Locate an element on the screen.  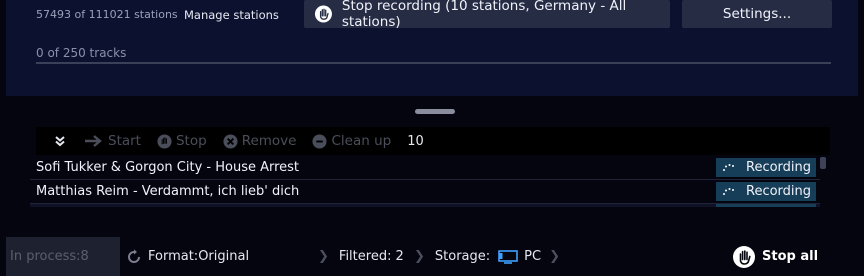
filtered-label: Filtered: is located at coordinates (365, 256).